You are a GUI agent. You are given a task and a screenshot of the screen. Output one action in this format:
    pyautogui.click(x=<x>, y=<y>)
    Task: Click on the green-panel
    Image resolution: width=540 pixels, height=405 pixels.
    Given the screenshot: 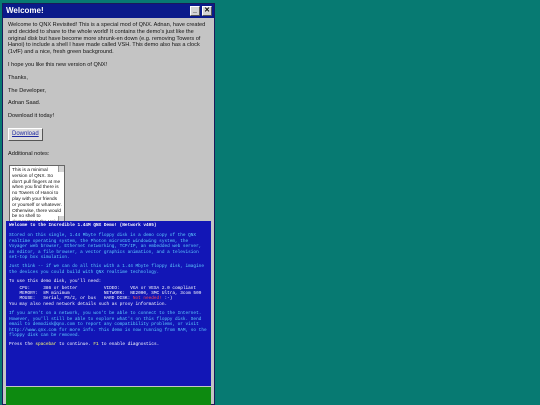 What is the action you would take?
    pyautogui.click(x=108, y=396)
    